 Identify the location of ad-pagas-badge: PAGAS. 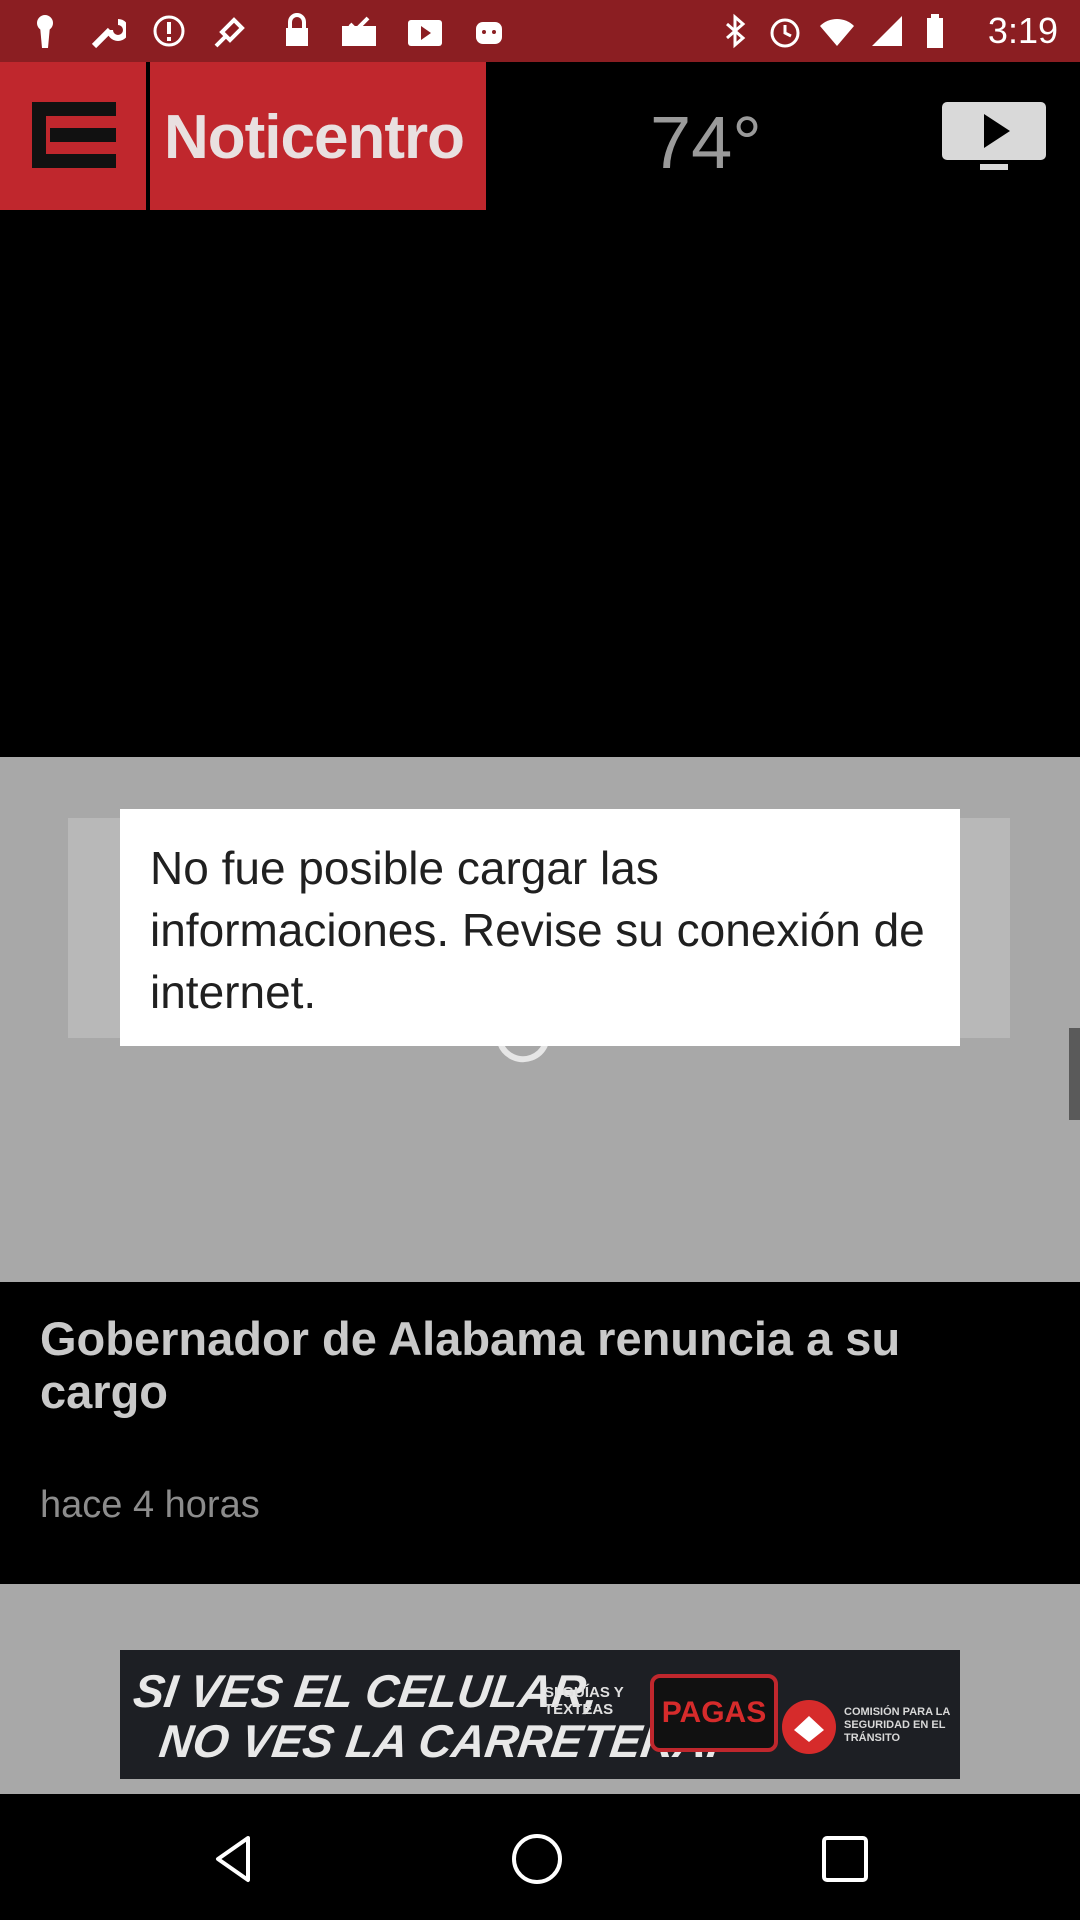
(714, 1713).